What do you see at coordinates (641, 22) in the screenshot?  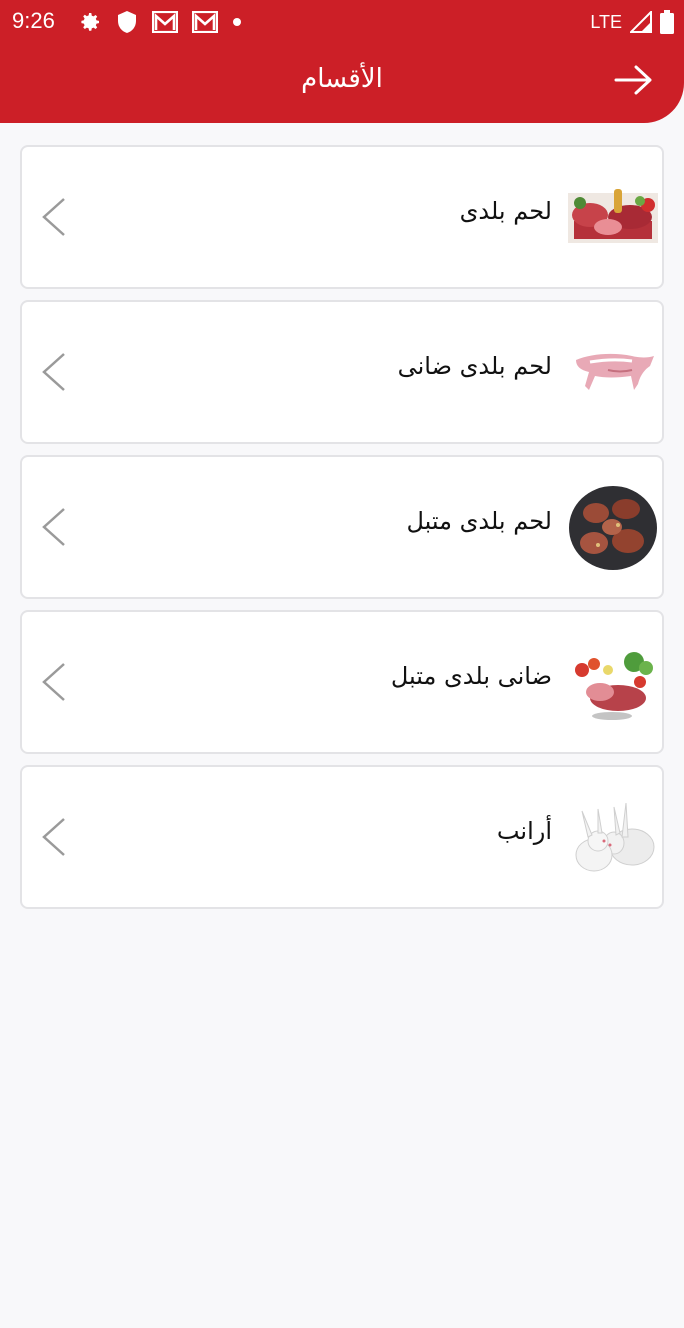 I see `signal-icon` at bounding box center [641, 22].